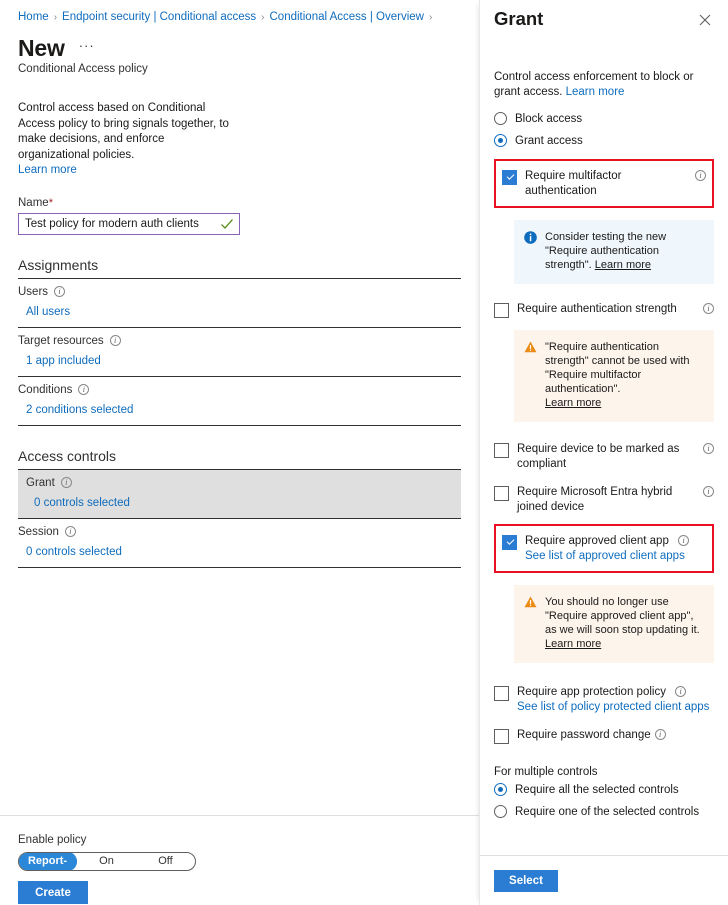  I want to click on create-button: Create, so click(53, 892).